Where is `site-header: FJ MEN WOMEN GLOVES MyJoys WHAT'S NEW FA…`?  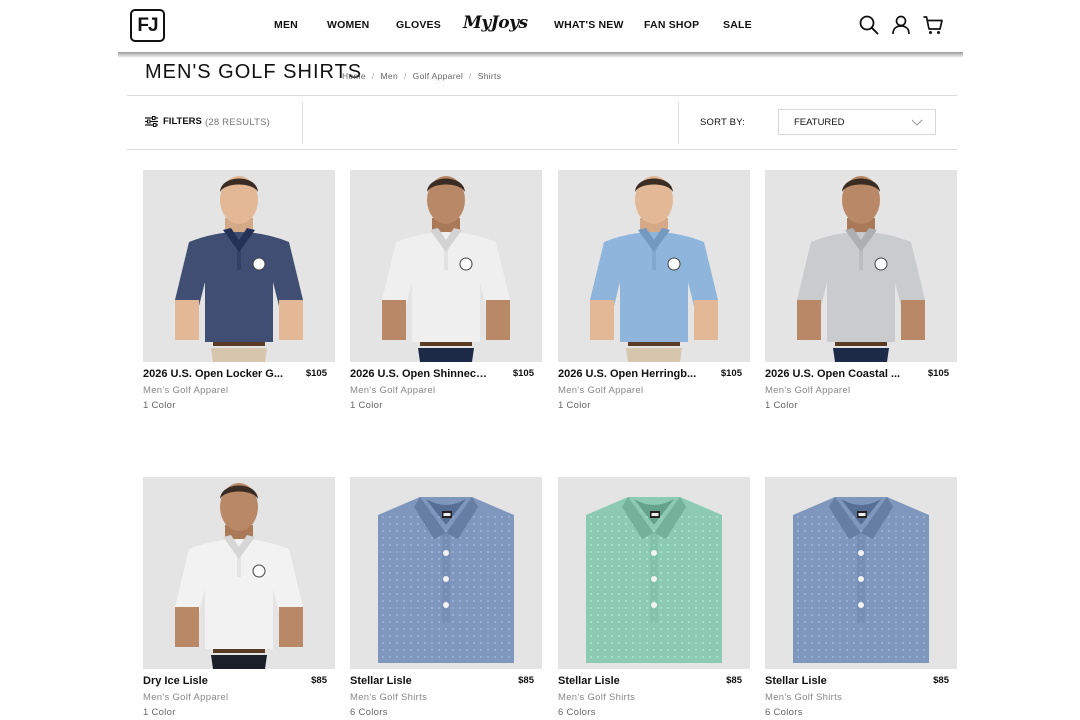
site-header: FJ MEN WOMEN GLOVES MyJoys WHAT'S NEW FA… is located at coordinates (540, 26).